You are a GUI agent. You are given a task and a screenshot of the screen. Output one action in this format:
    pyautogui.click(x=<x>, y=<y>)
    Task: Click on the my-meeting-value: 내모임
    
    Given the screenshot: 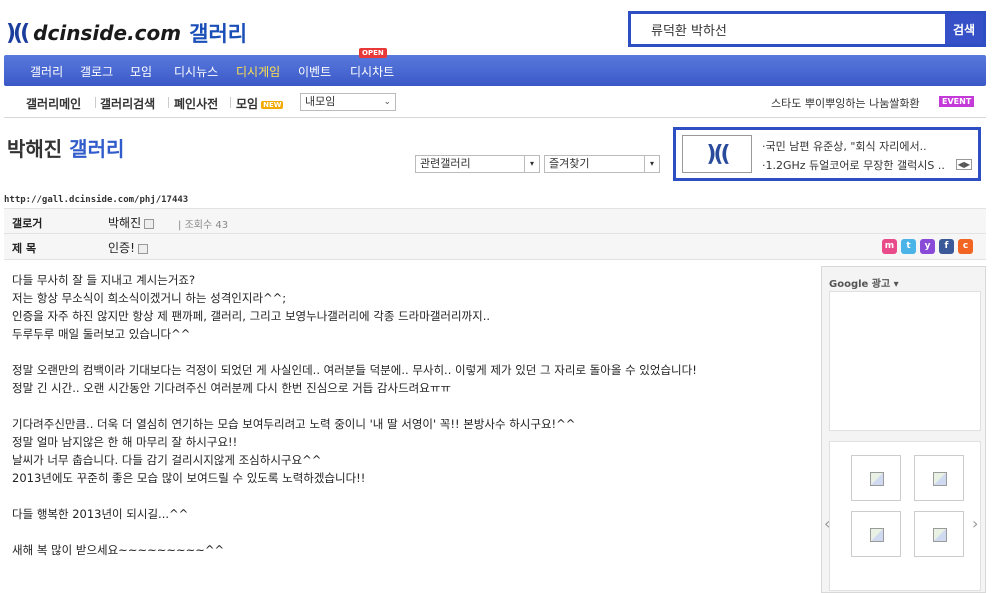 What is the action you would take?
    pyautogui.click(x=320, y=101)
    